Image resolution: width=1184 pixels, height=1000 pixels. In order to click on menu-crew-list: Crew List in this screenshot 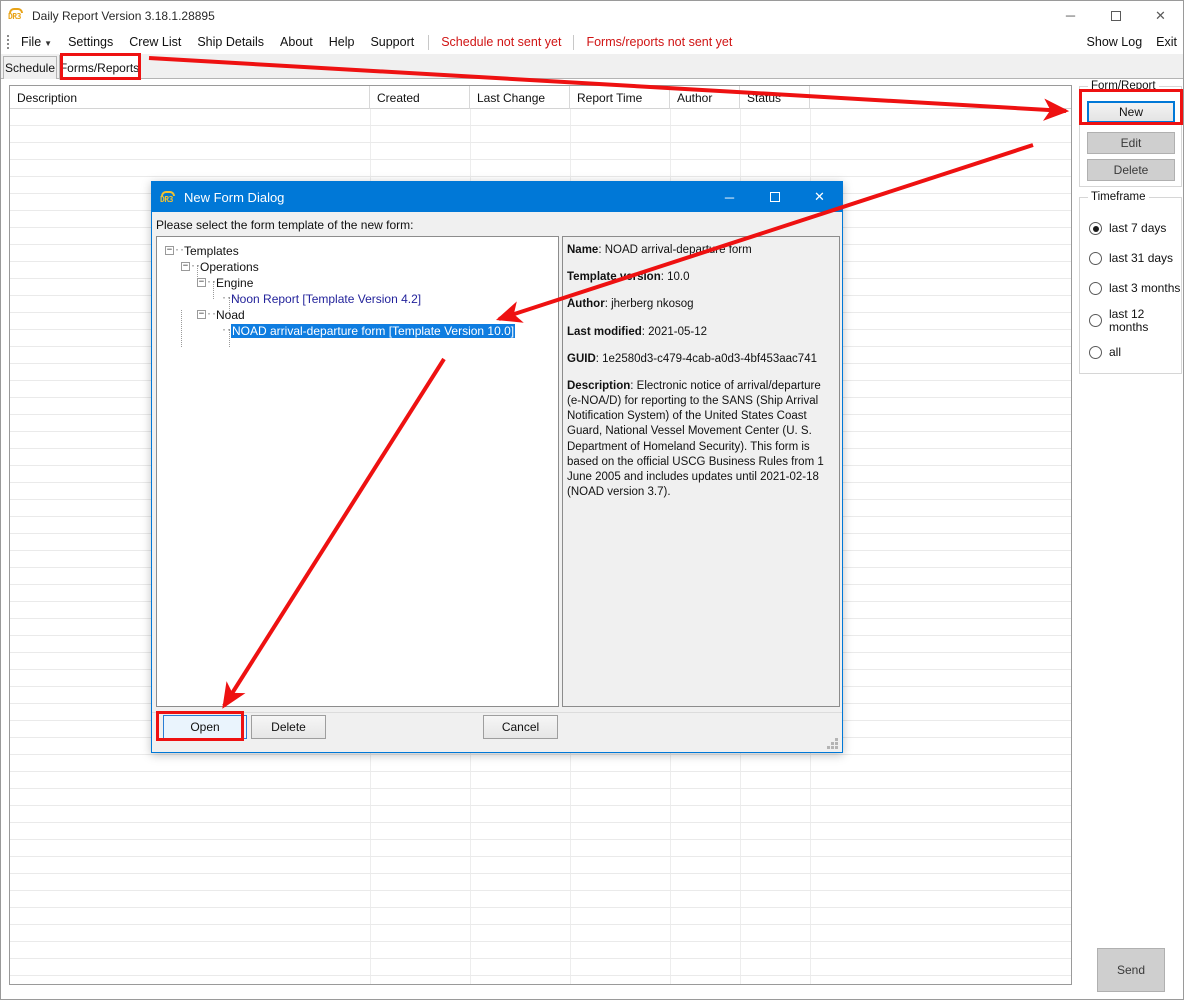, I will do `click(155, 42)`.